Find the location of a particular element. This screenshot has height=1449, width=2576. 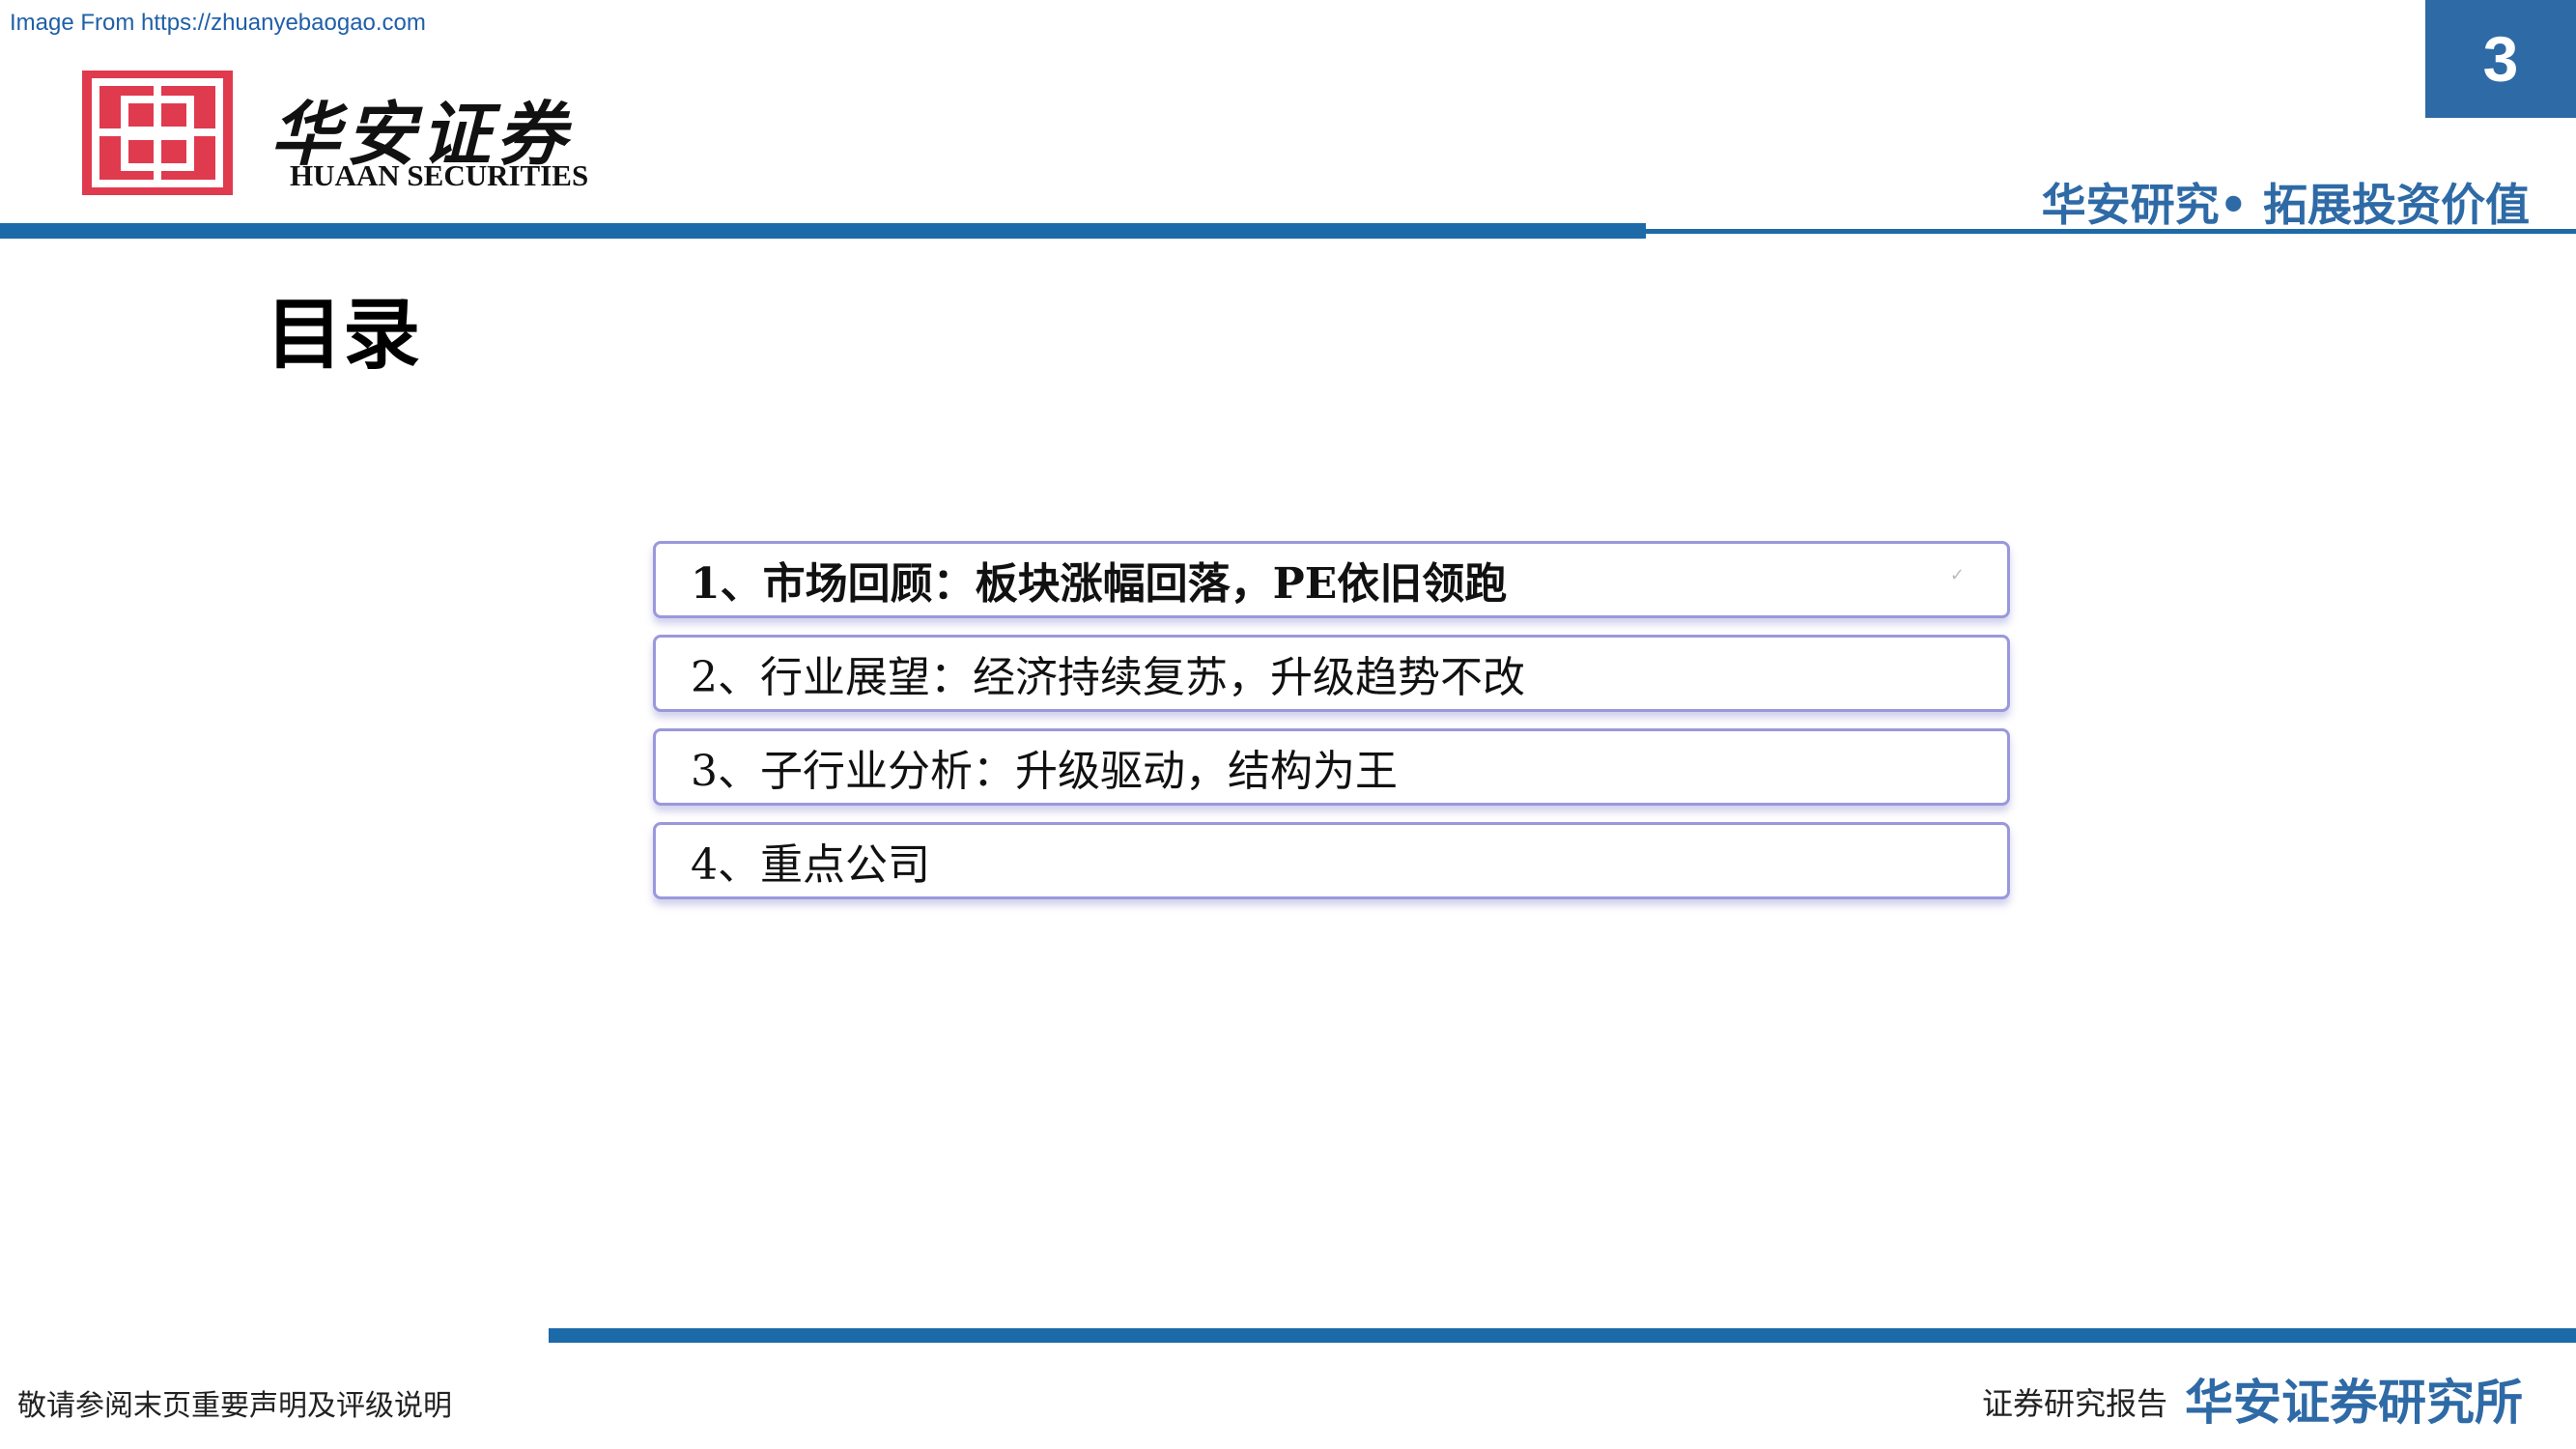

footer-rule is located at coordinates (1562, 1335).